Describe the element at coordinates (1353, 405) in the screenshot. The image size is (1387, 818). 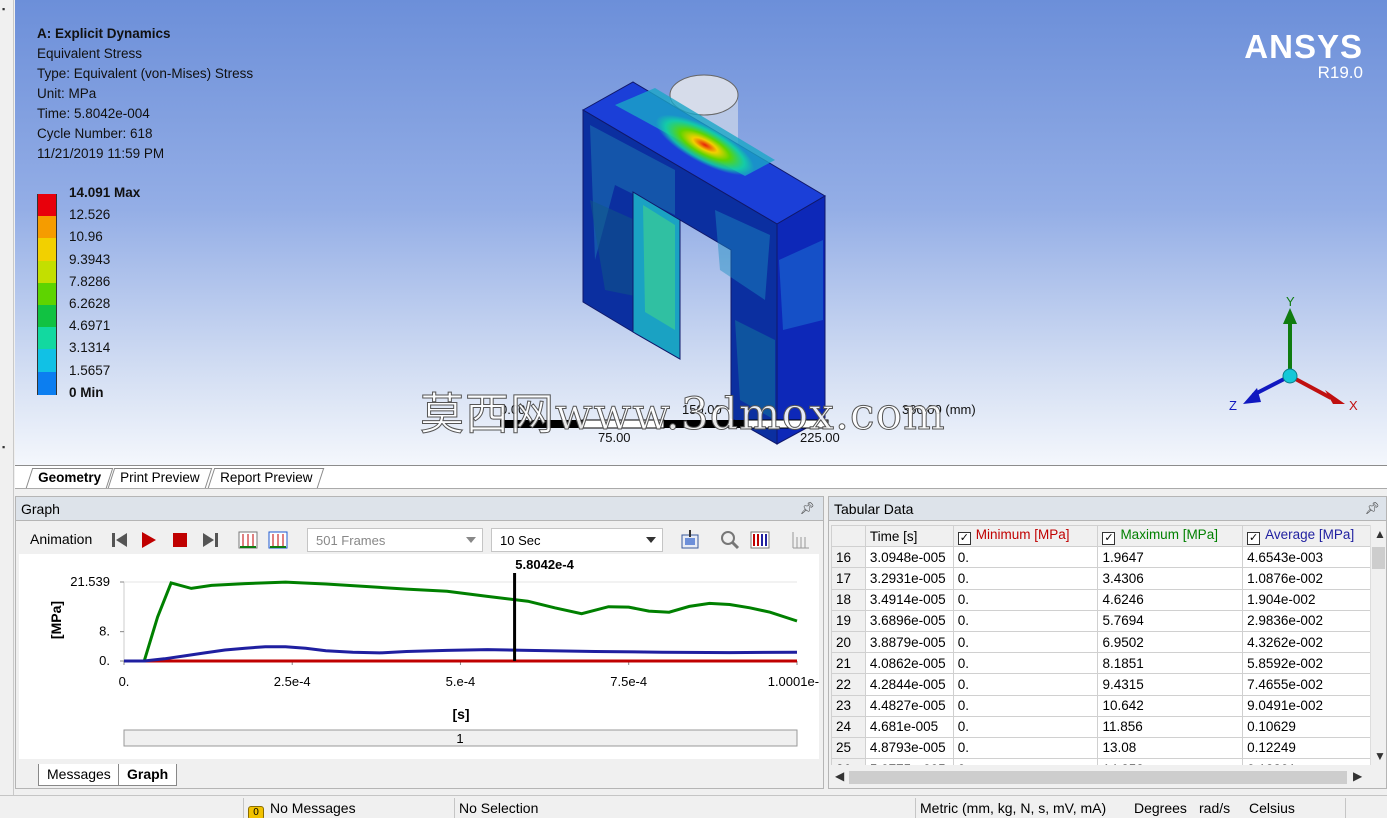
I see `triad-x-label: X` at that location.